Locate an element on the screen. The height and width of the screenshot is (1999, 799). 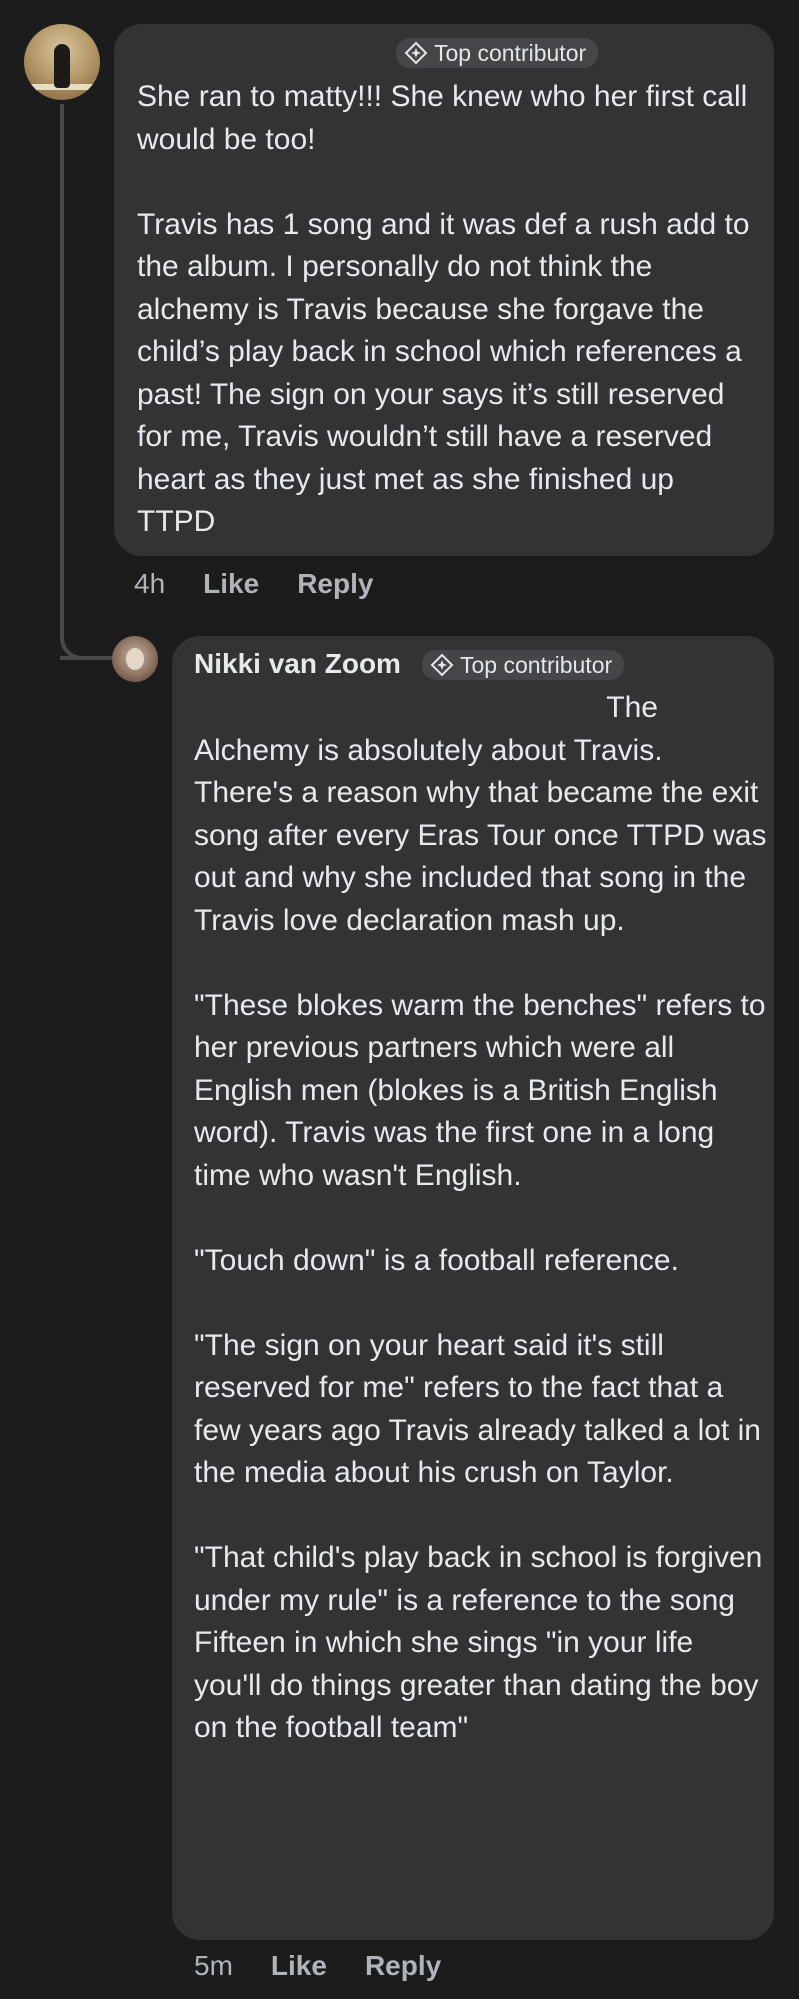
reply-timestamp: 5m is located at coordinates (213, 1966).